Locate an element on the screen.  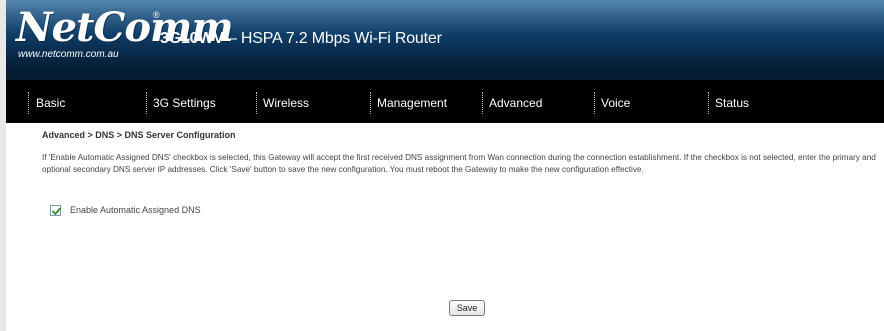
product-title: 3G10WV – HSPA 7.2 Mbps Wi-Fi Router is located at coordinates (301, 39).